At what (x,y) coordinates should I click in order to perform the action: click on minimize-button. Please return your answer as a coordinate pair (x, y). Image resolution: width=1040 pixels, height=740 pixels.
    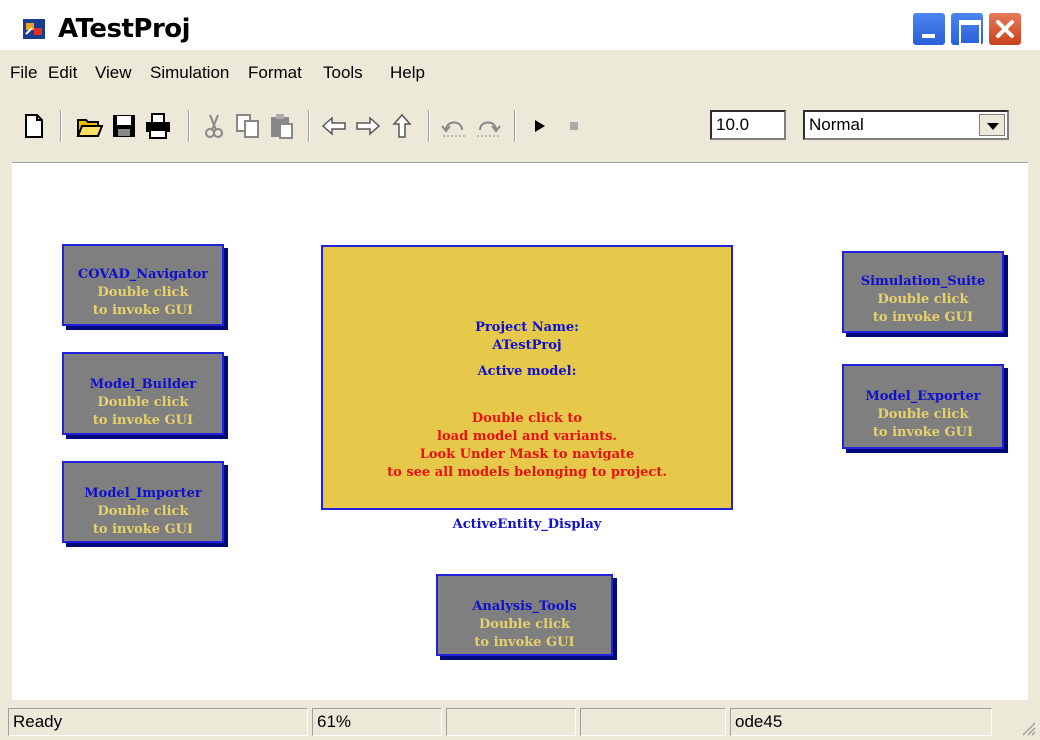
    Looking at the image, I should click on (929, 29).